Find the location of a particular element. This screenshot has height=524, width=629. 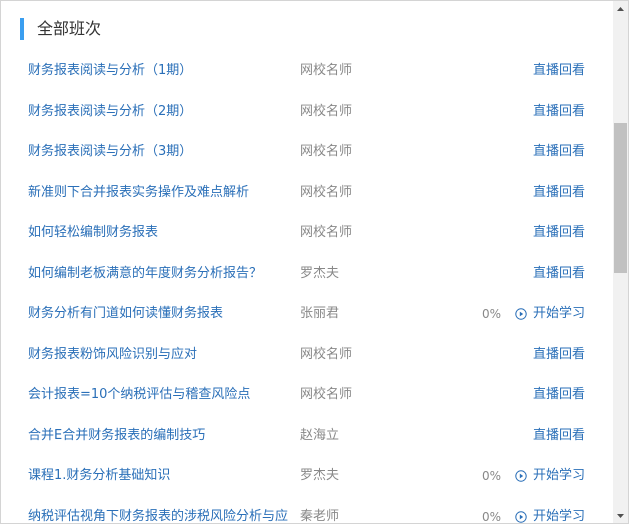

scroll-down-button is located at coordinates (620, 515).